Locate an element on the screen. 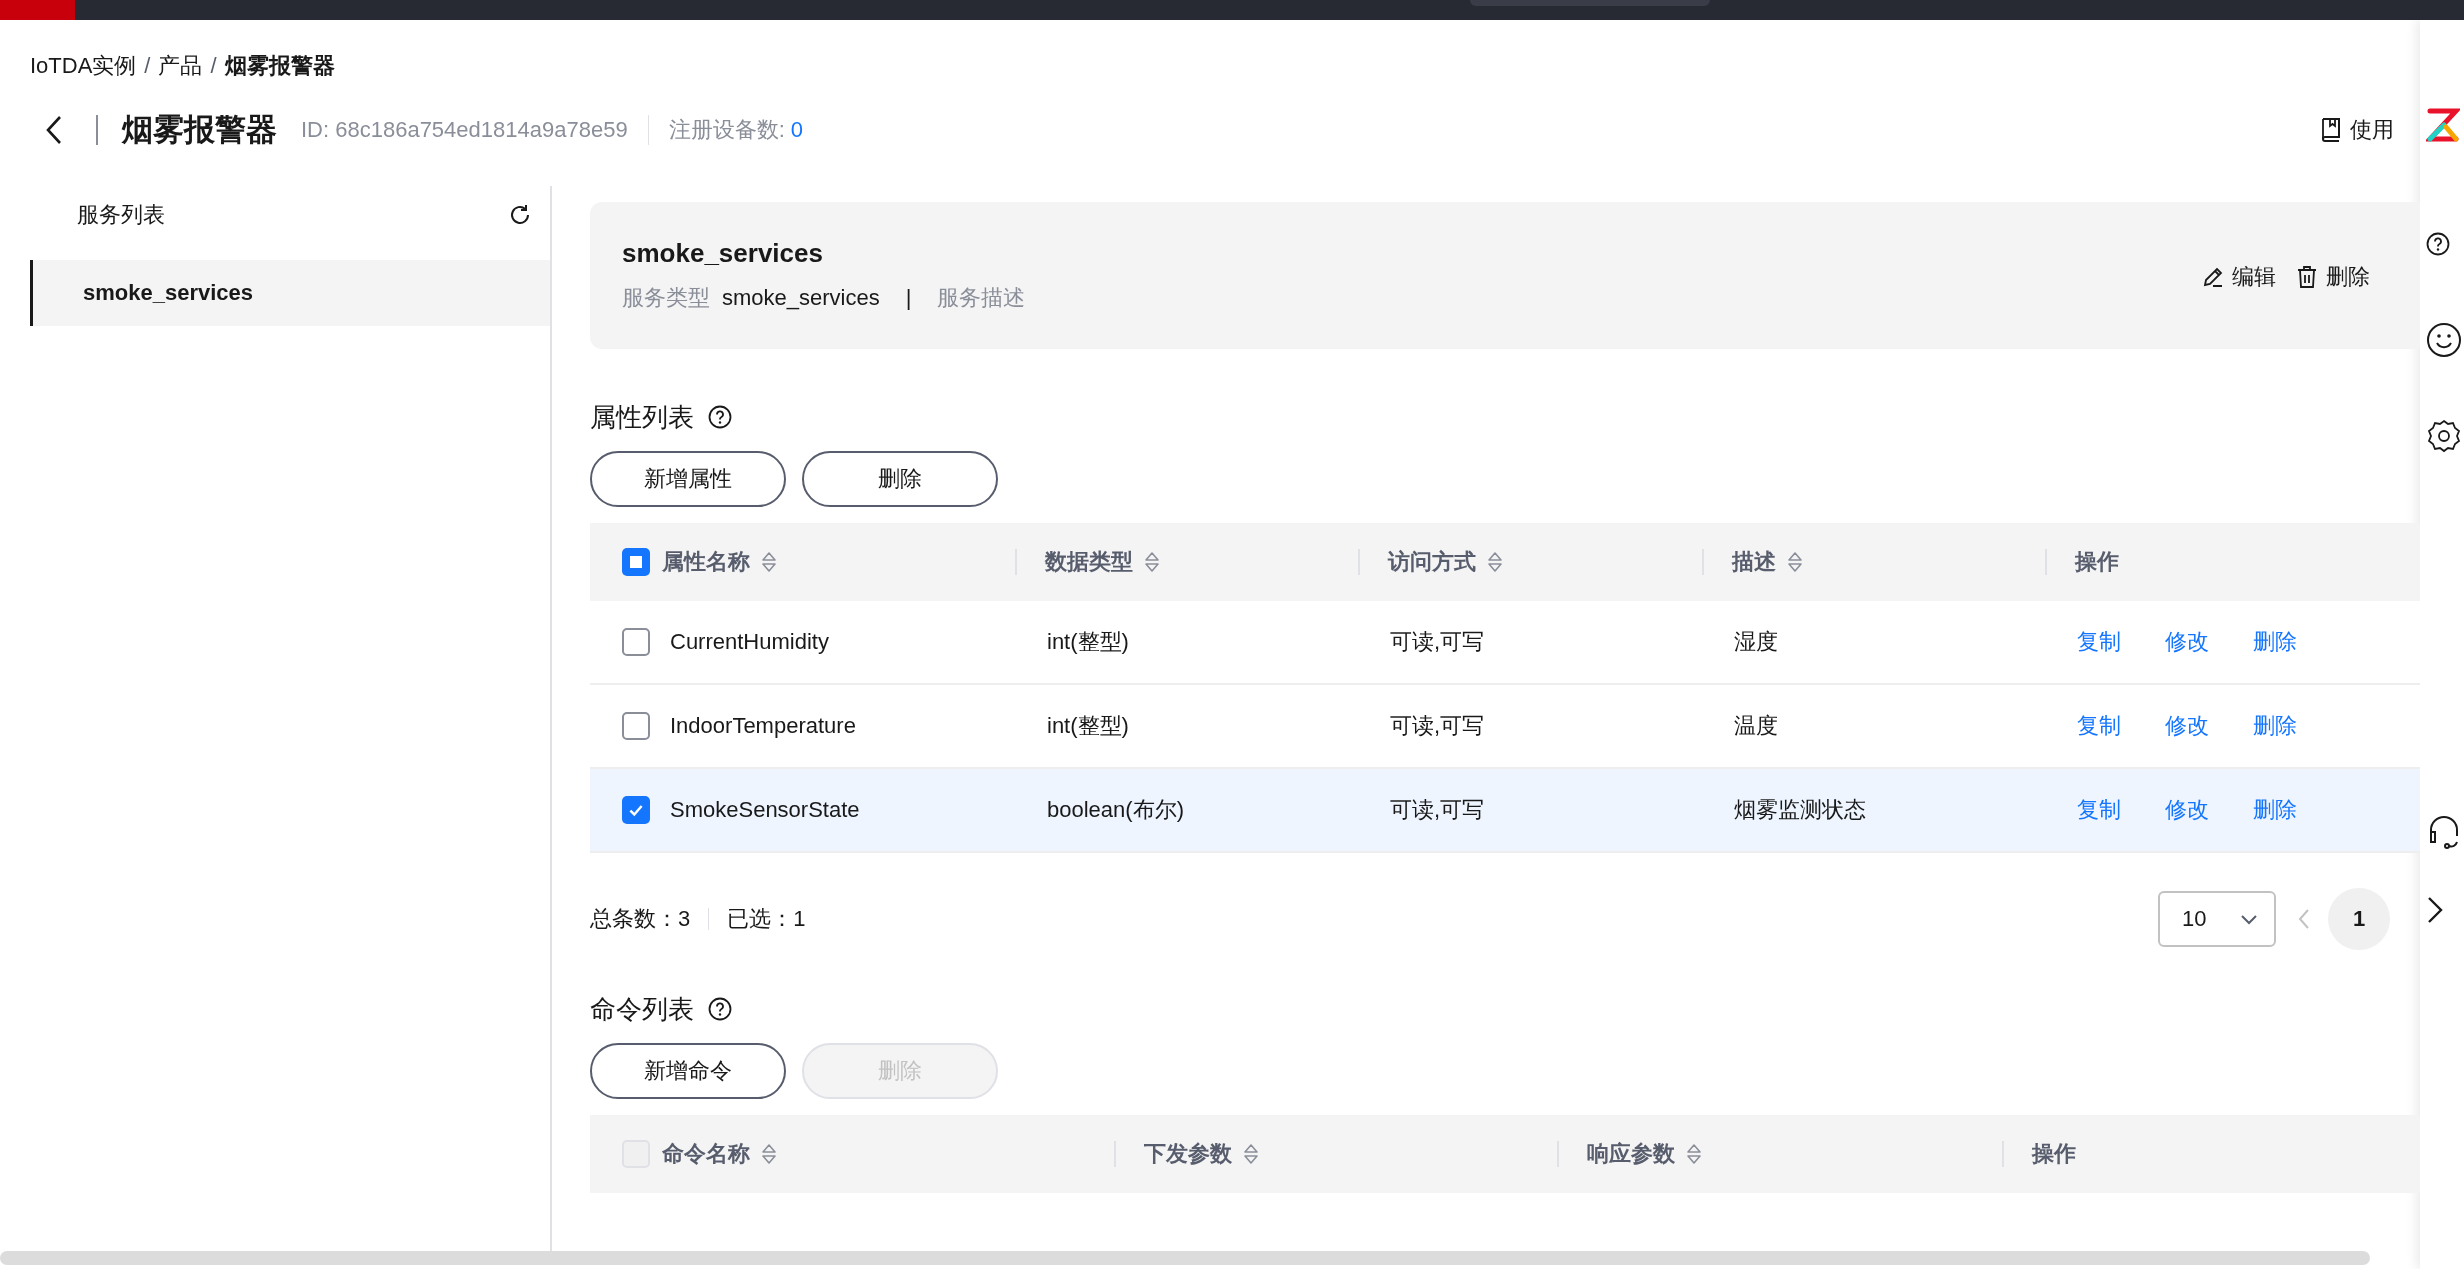  logo-icon is located at coordinates (2443, 125).